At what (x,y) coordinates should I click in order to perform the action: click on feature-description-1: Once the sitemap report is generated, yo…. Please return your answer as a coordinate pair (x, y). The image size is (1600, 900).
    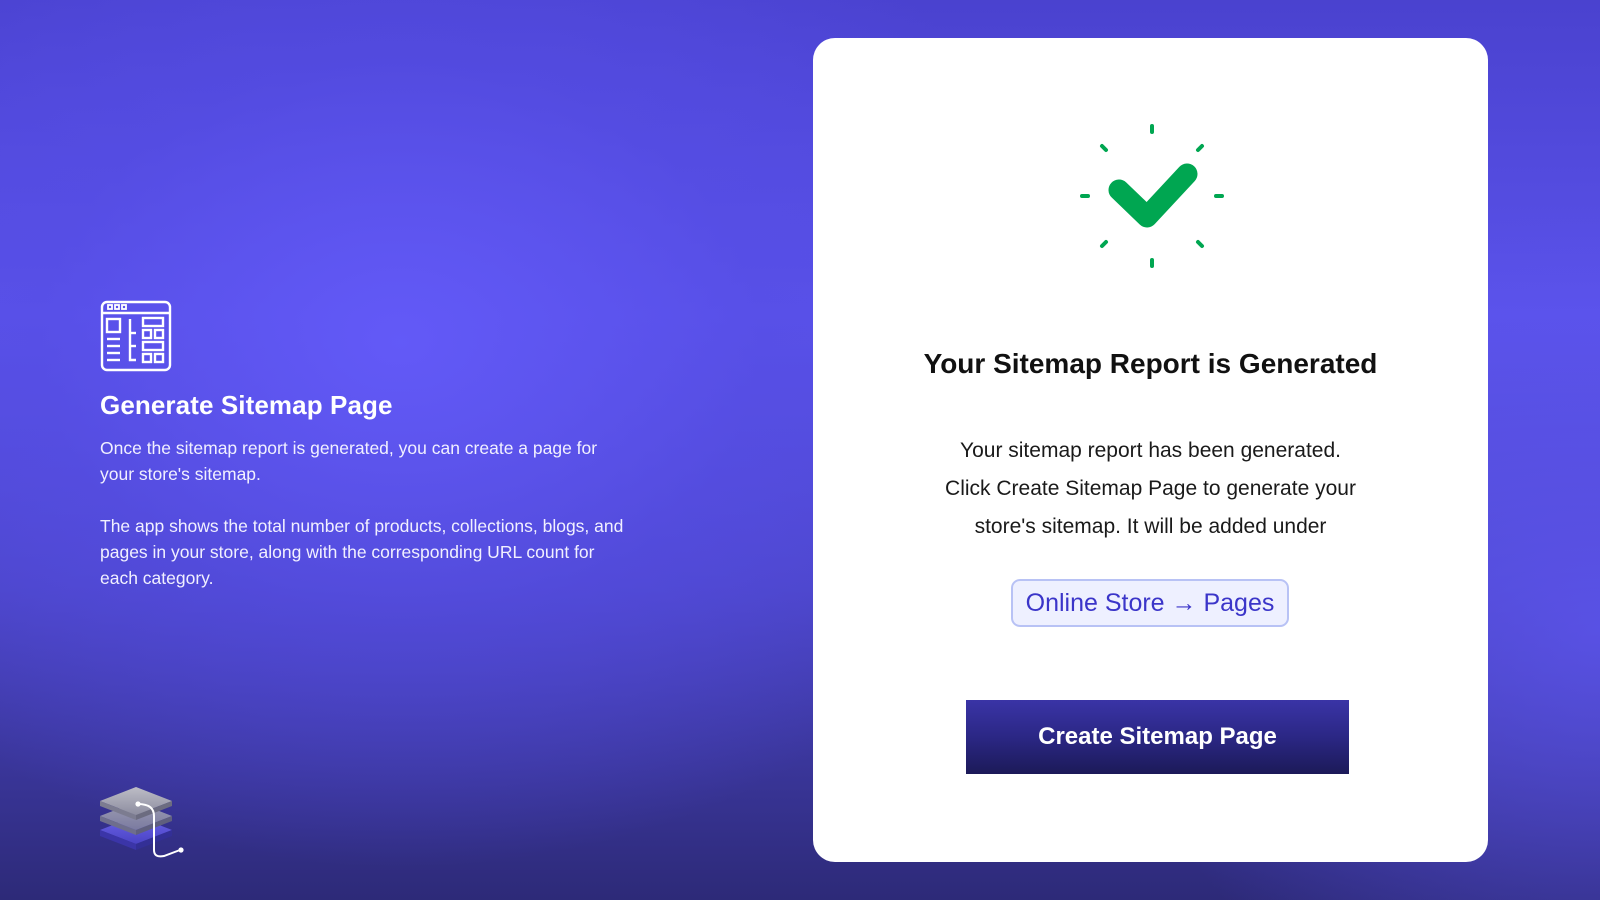
    Looking at the image, I should click on (349, 461).